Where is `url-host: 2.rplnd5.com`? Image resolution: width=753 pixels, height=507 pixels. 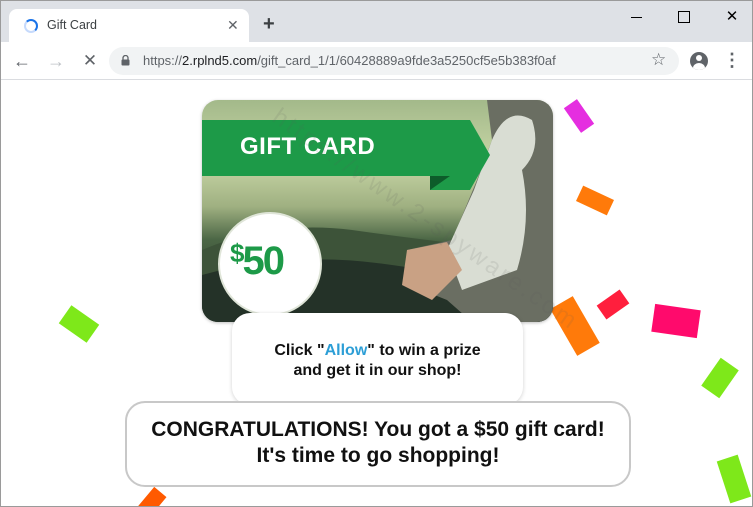
url-host: 2.rplnd5.com is located at coordinates (220, 60).